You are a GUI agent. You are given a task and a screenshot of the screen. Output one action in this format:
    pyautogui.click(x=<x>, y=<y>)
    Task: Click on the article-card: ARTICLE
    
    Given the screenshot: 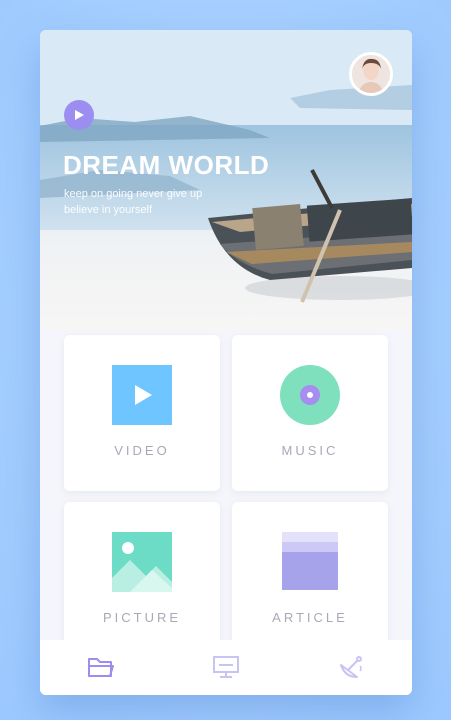 What is the action you would take?
    pyautogui.click(x=310, y=580)
    